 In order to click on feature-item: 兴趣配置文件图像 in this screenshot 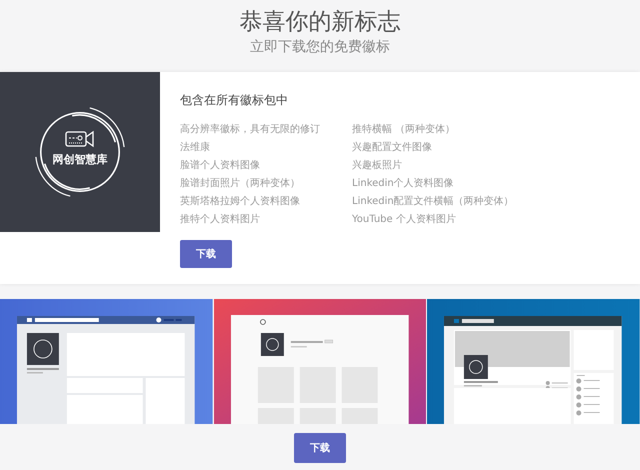, I will do `click(392, 147)`.